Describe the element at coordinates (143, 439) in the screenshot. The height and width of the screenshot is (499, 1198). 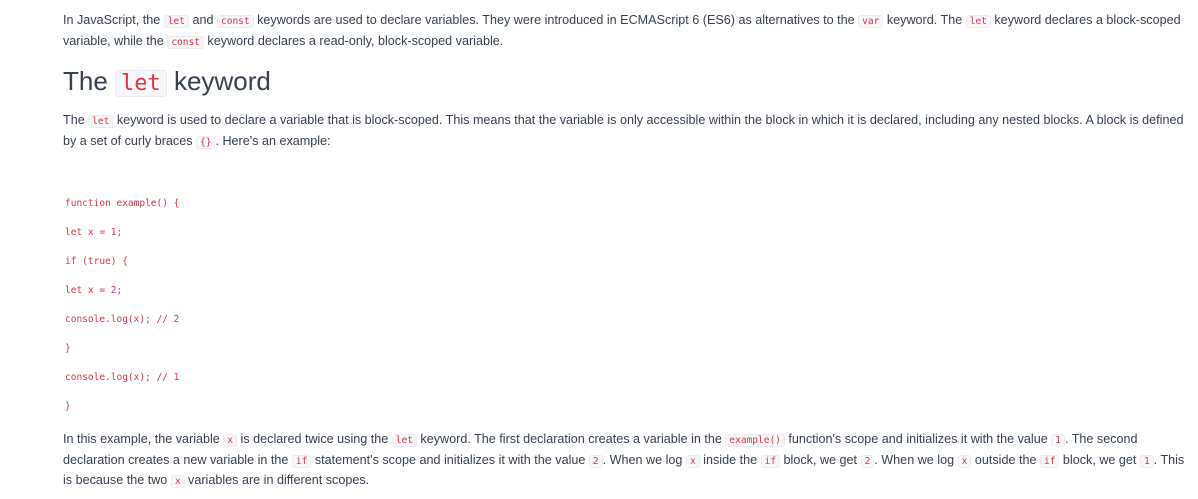
I see `para3-text-1: In this example, the variable` at that location.